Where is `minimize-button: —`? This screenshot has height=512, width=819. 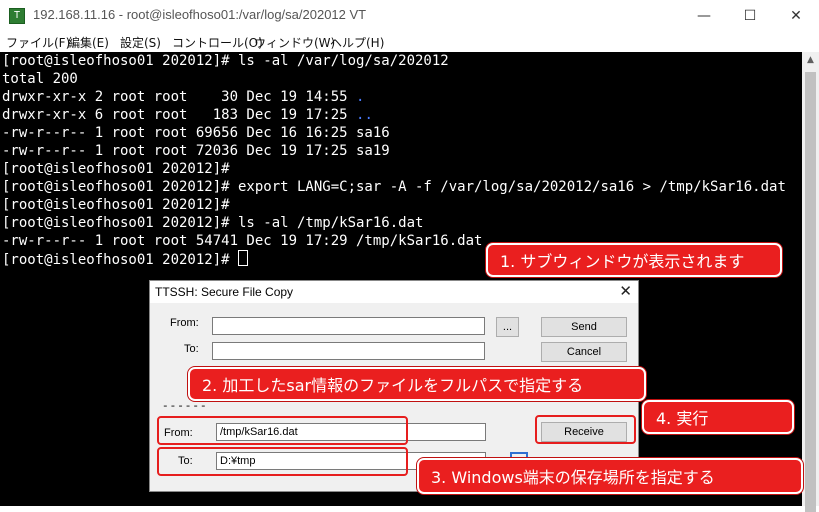 minimize-button: — is located at coordinates (704, 16).